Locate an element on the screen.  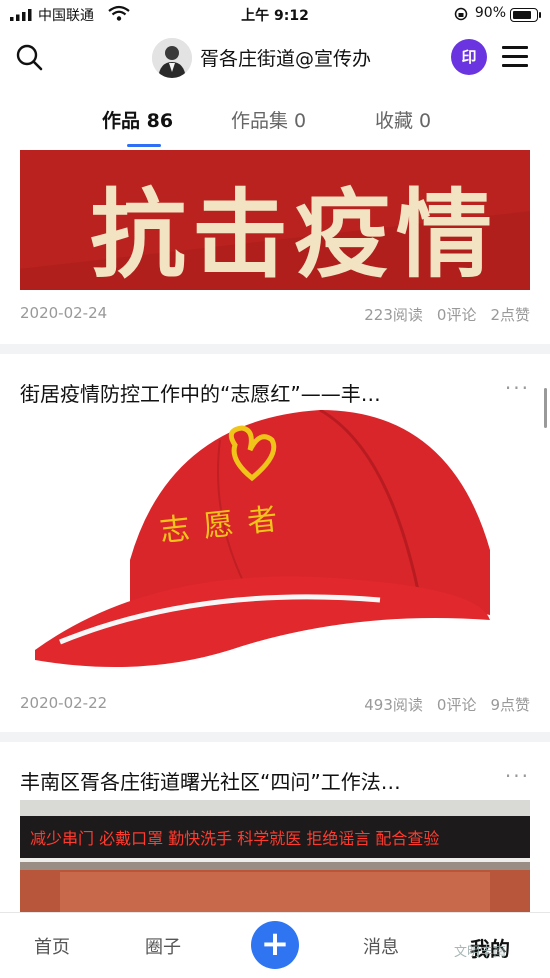
bottom-navigation: 首页 圈子 + 消息 我的 文明丰南 is located at coordinates (275, 945).